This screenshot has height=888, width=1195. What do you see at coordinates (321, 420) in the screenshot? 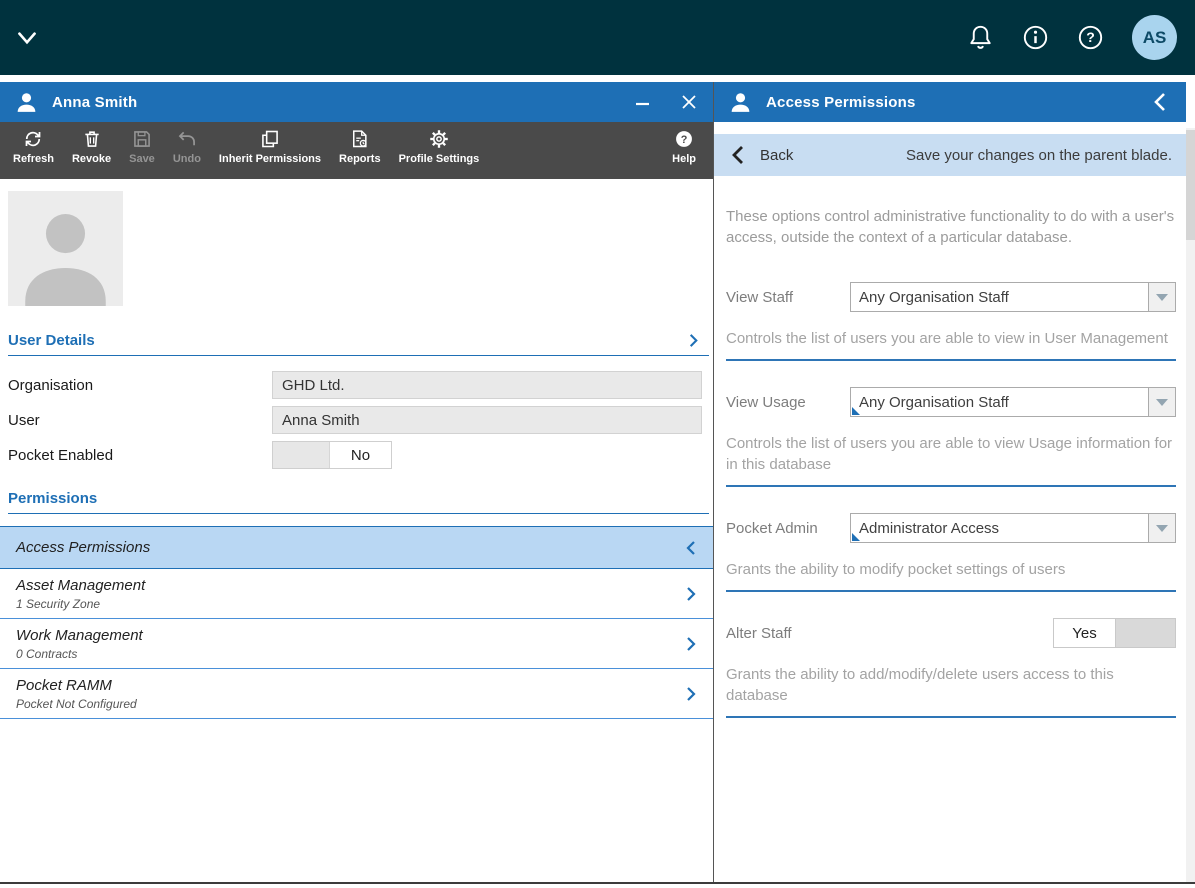
I see `field-value: Anna Smith` at bounding box center [321, 420].